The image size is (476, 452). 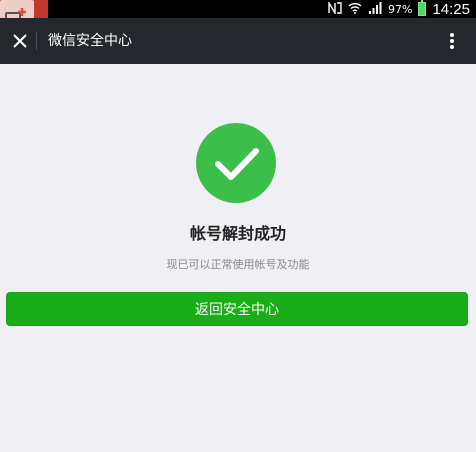 I want to click on navigation-bar: 微信安全中心, so click(x=238, y=41).